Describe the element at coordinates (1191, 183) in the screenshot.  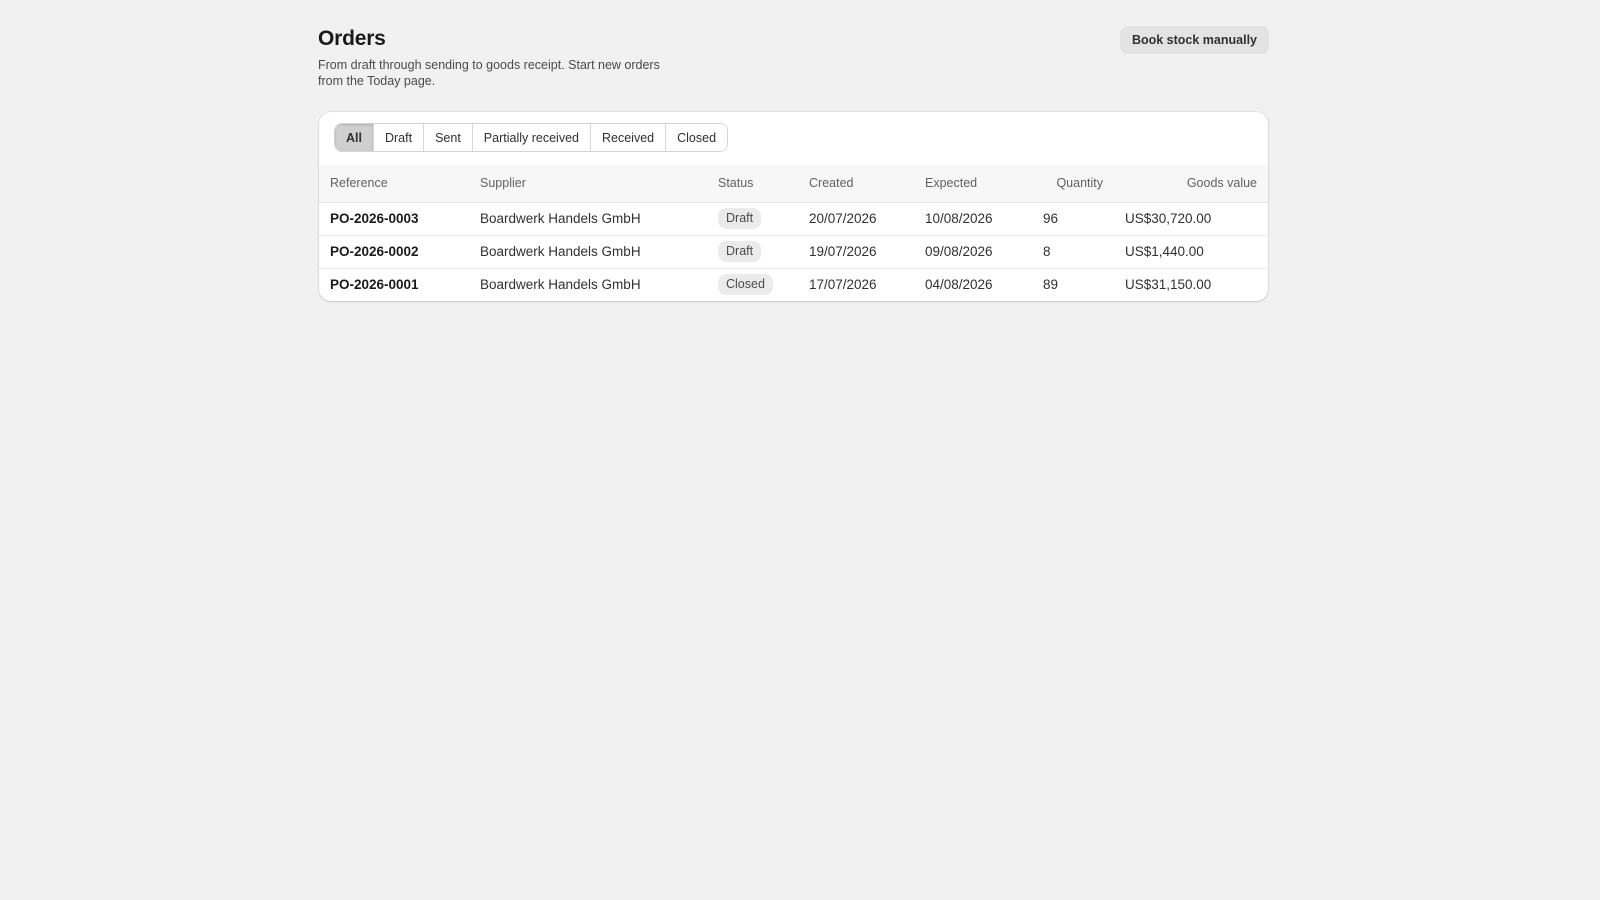
I see `column-header-goods-value: Goods value` at that location.